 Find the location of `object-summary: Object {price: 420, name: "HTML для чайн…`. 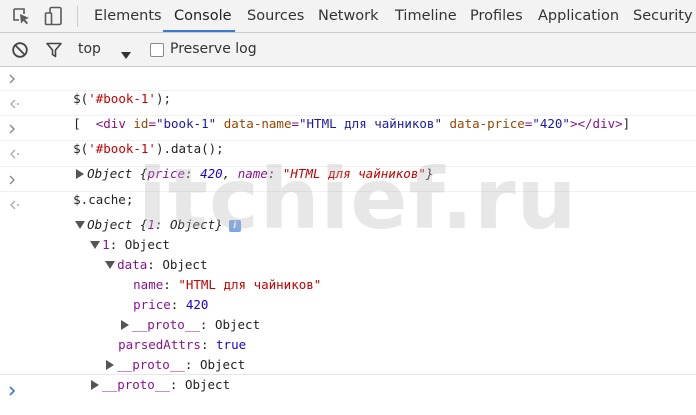

object-summary: Object {price: 420, name: "HTML для чайн… is located at coordinates (231, 162).